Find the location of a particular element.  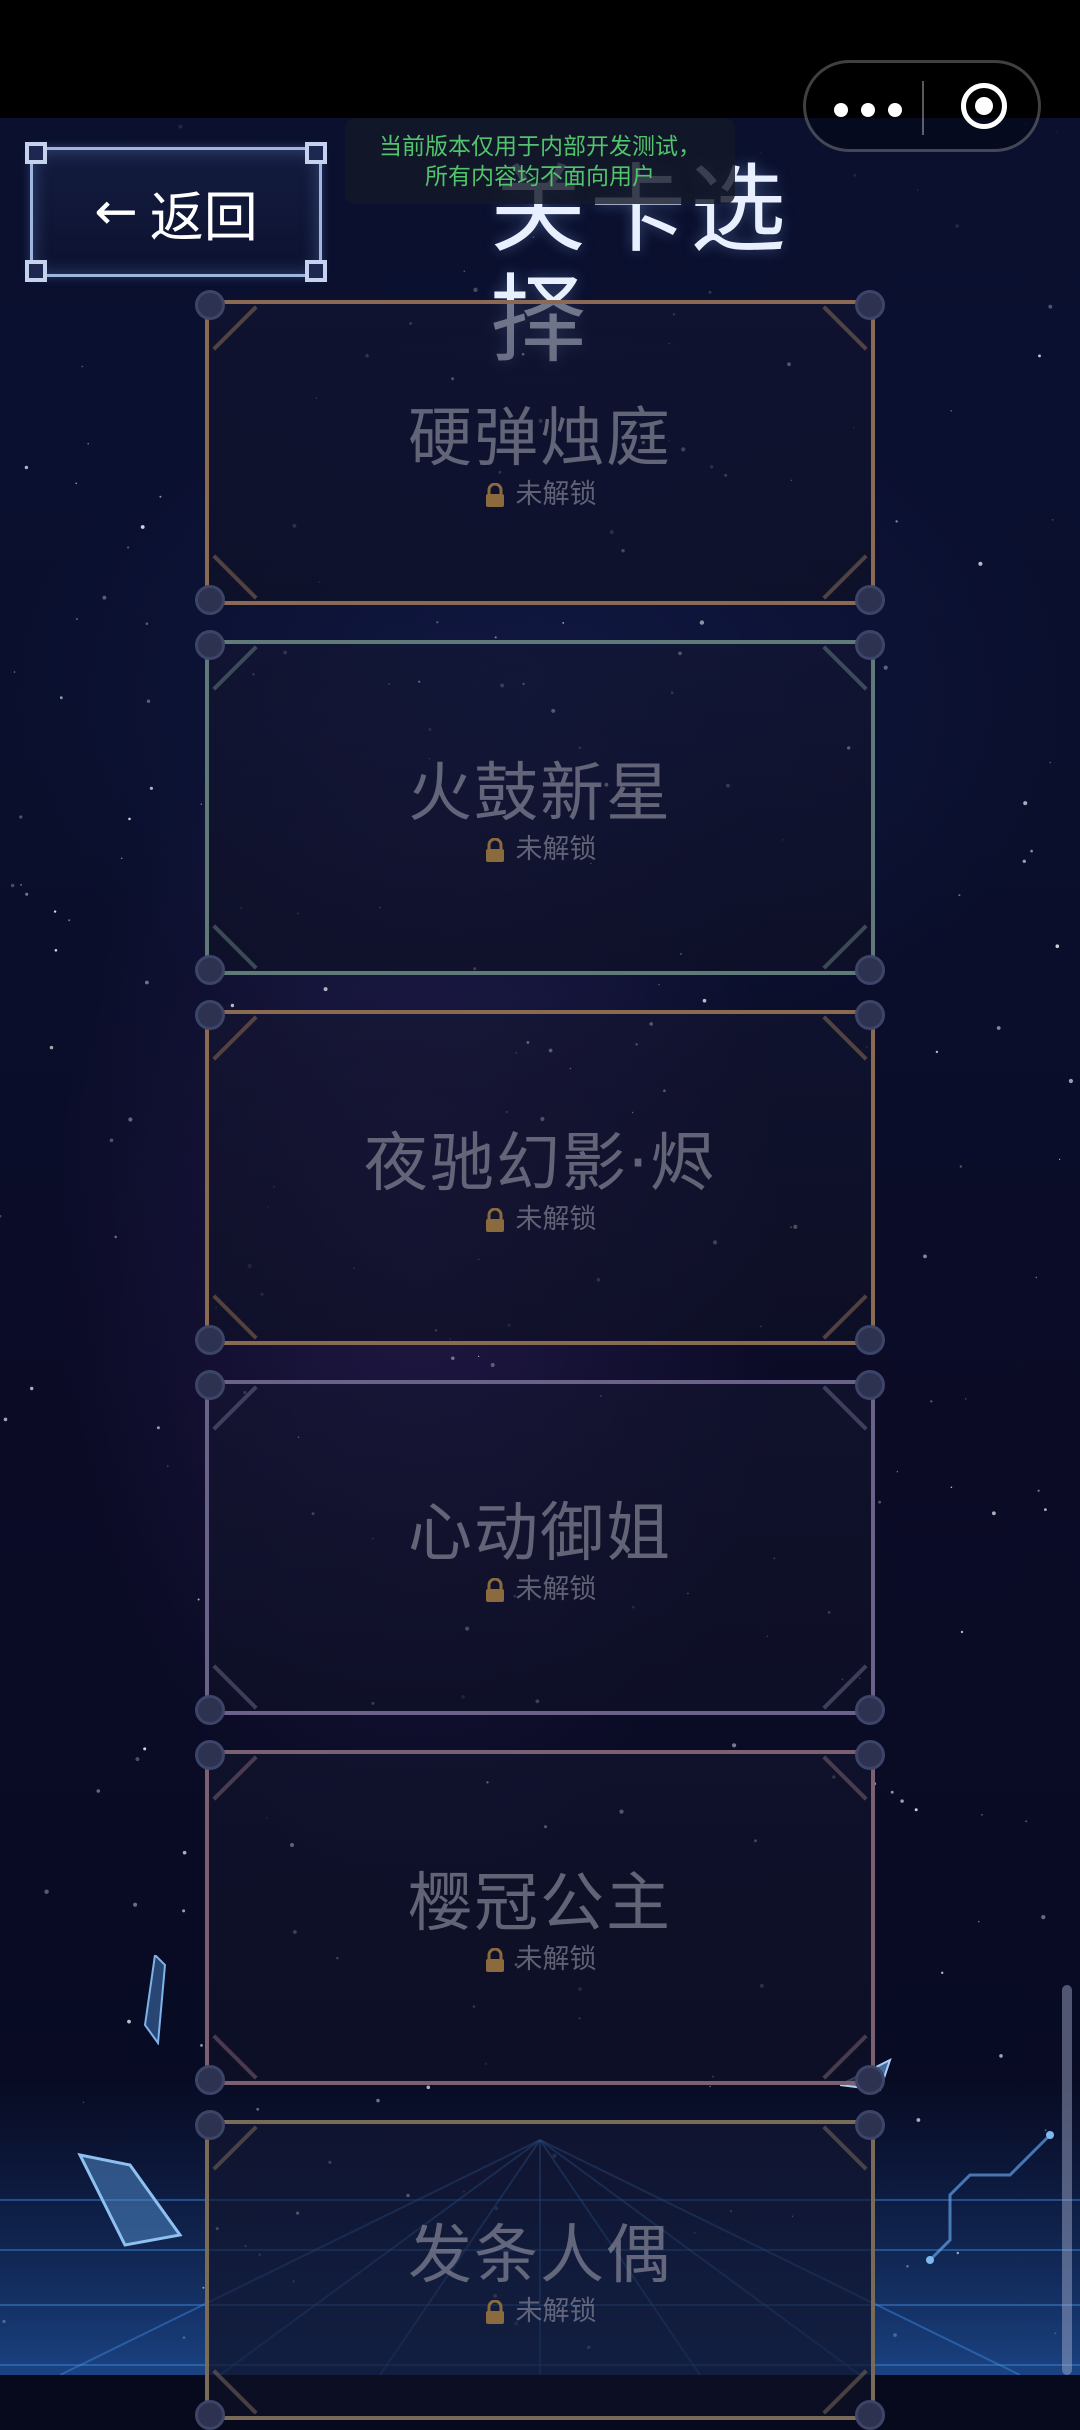

mini-program-capsule is located at coordinates (922, 106).